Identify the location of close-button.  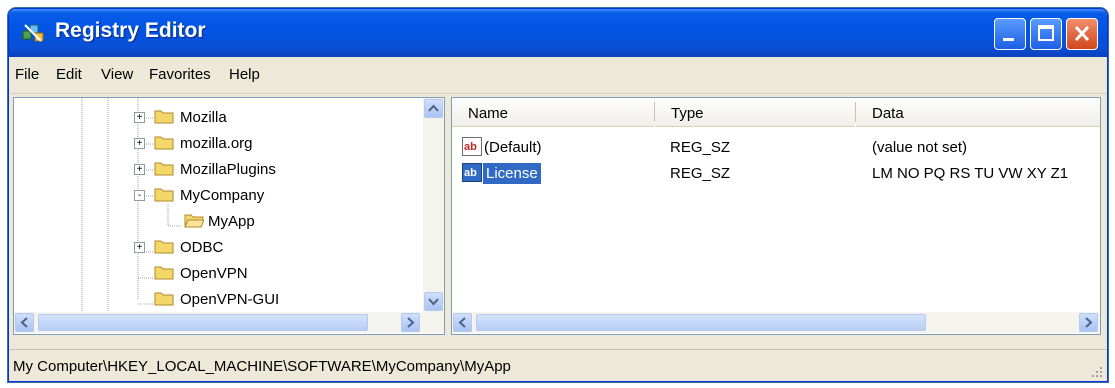
(1082, 34).